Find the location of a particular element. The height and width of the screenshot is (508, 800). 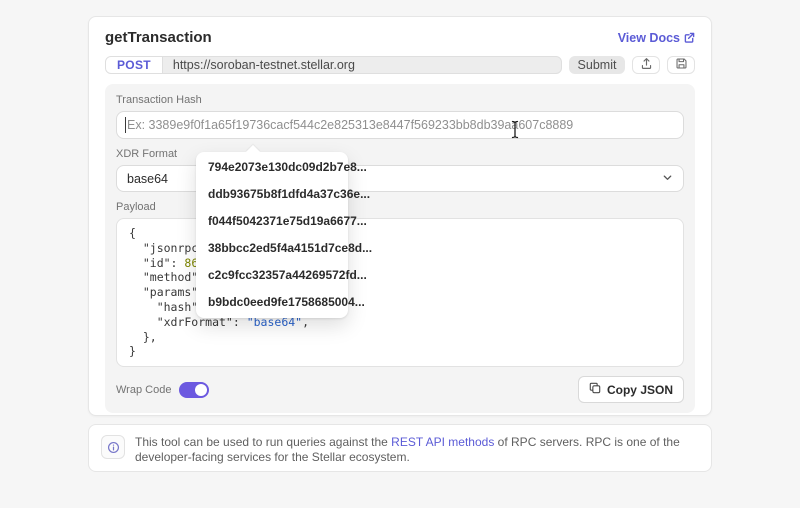

xdr-format-value: base64 is located at coordinates (148, 178).